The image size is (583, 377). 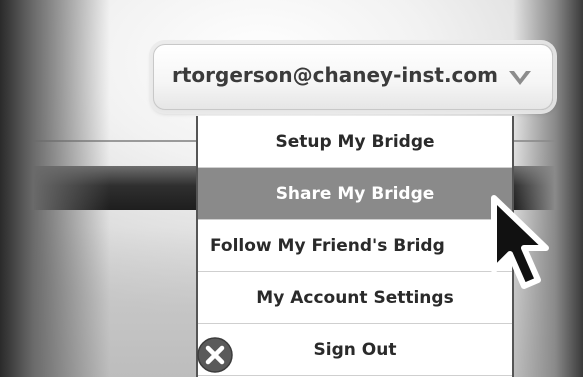 What do you see at coordinates (520, 242) in the screenshot?
I see `arrow-cursor-icon` at bounding box center [520, 242].